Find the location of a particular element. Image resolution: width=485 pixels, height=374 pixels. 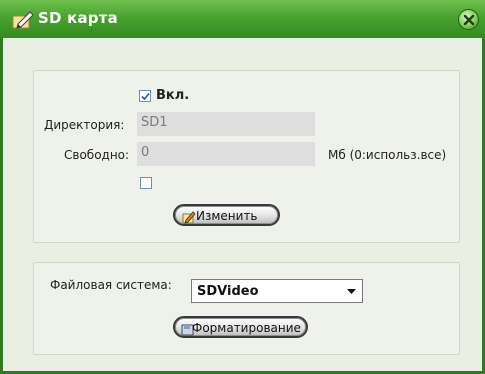

directory-label: Директория: is located at coordinates (84, 125).